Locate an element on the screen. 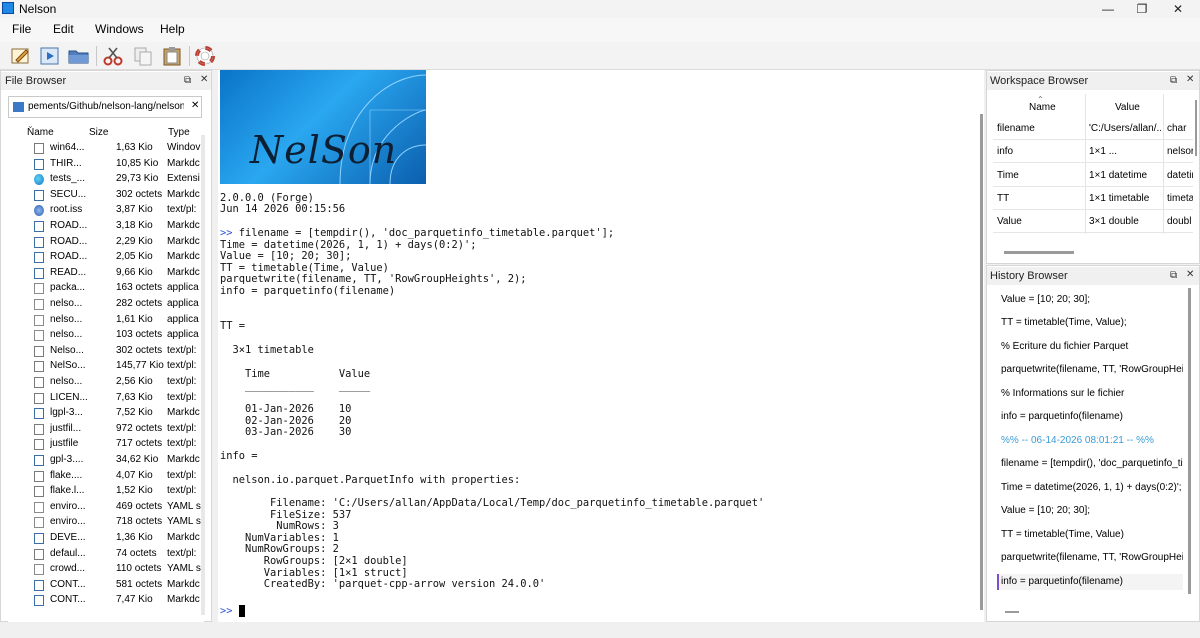 Image resolution: width=1200 pixels, height=638 pixels. close-window-button: ✕ is located at coordinates (1178, 9).